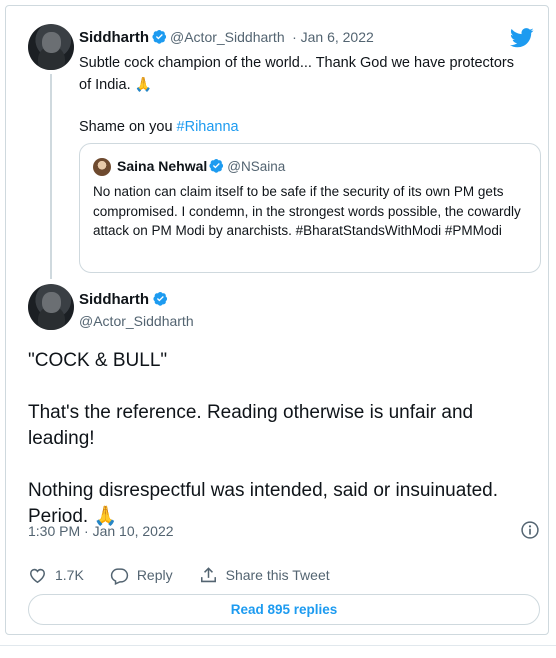  I want to click on quoted-header: Saina Nehwal @NSaina, so click(201, 167).